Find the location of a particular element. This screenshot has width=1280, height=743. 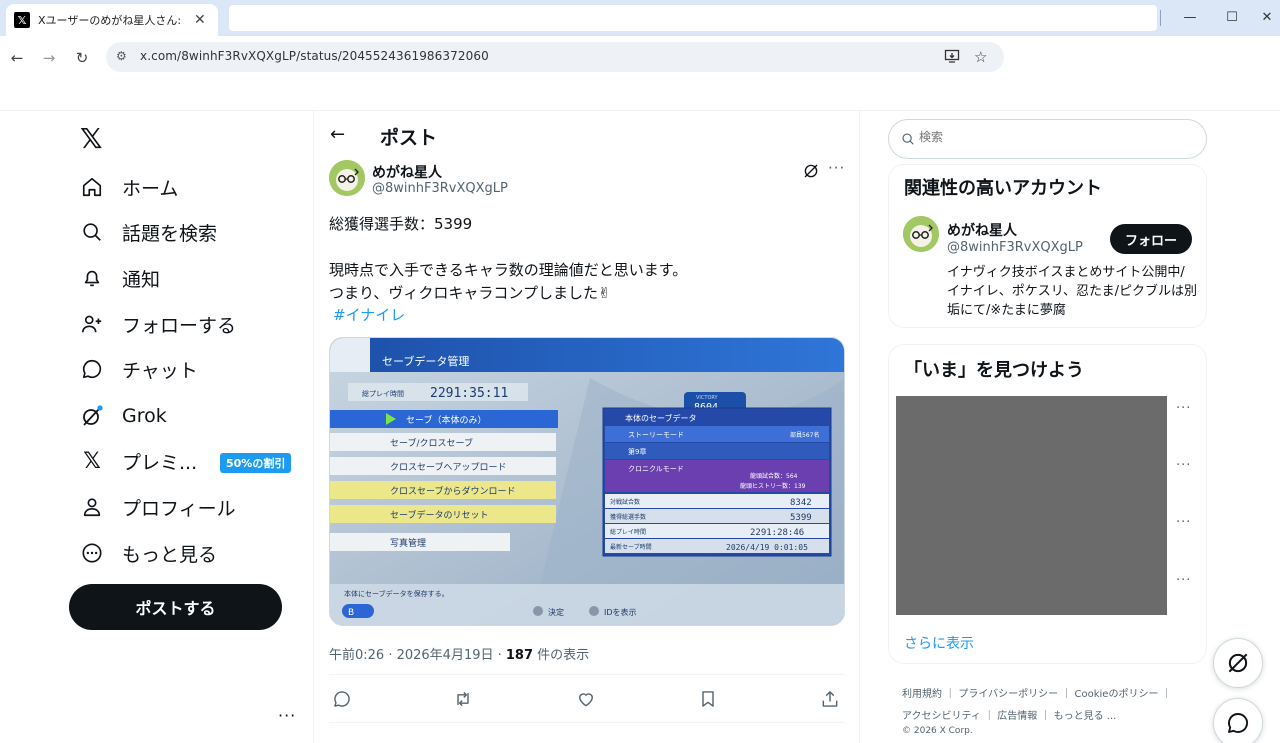

minimize-icon: — is located at coordinates (1190, 18).